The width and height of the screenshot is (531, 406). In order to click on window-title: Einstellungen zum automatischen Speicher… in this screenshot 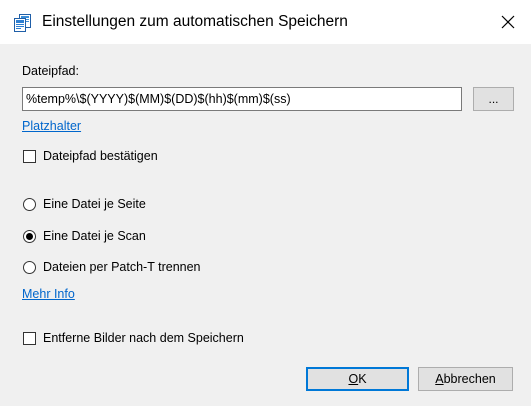, I will do `click(195, 21)`.